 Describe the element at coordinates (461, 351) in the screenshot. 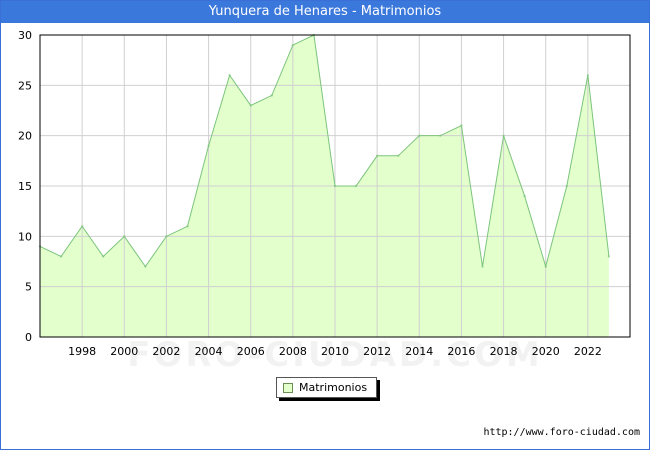

I see `x-tick-label: 2016` at that location.